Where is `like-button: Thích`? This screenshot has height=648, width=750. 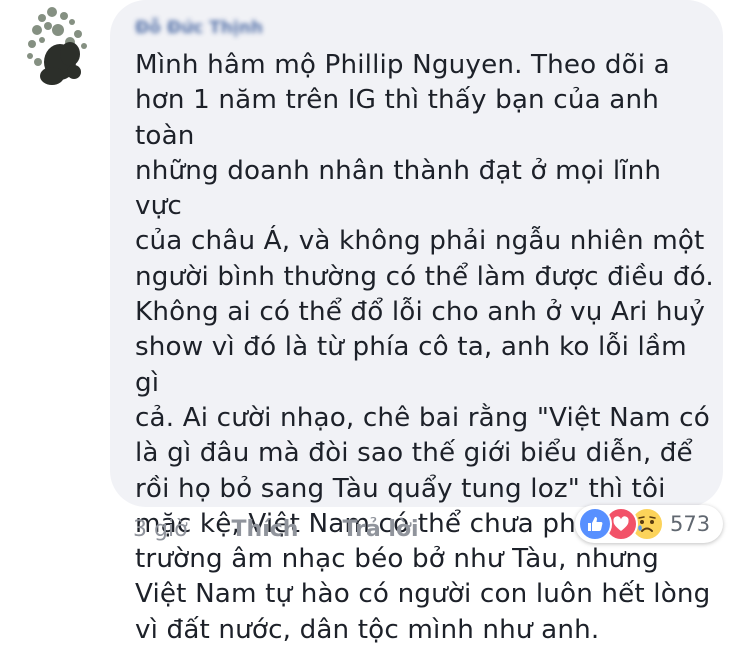 like-button: Thích is located at coordinates (265, 529).